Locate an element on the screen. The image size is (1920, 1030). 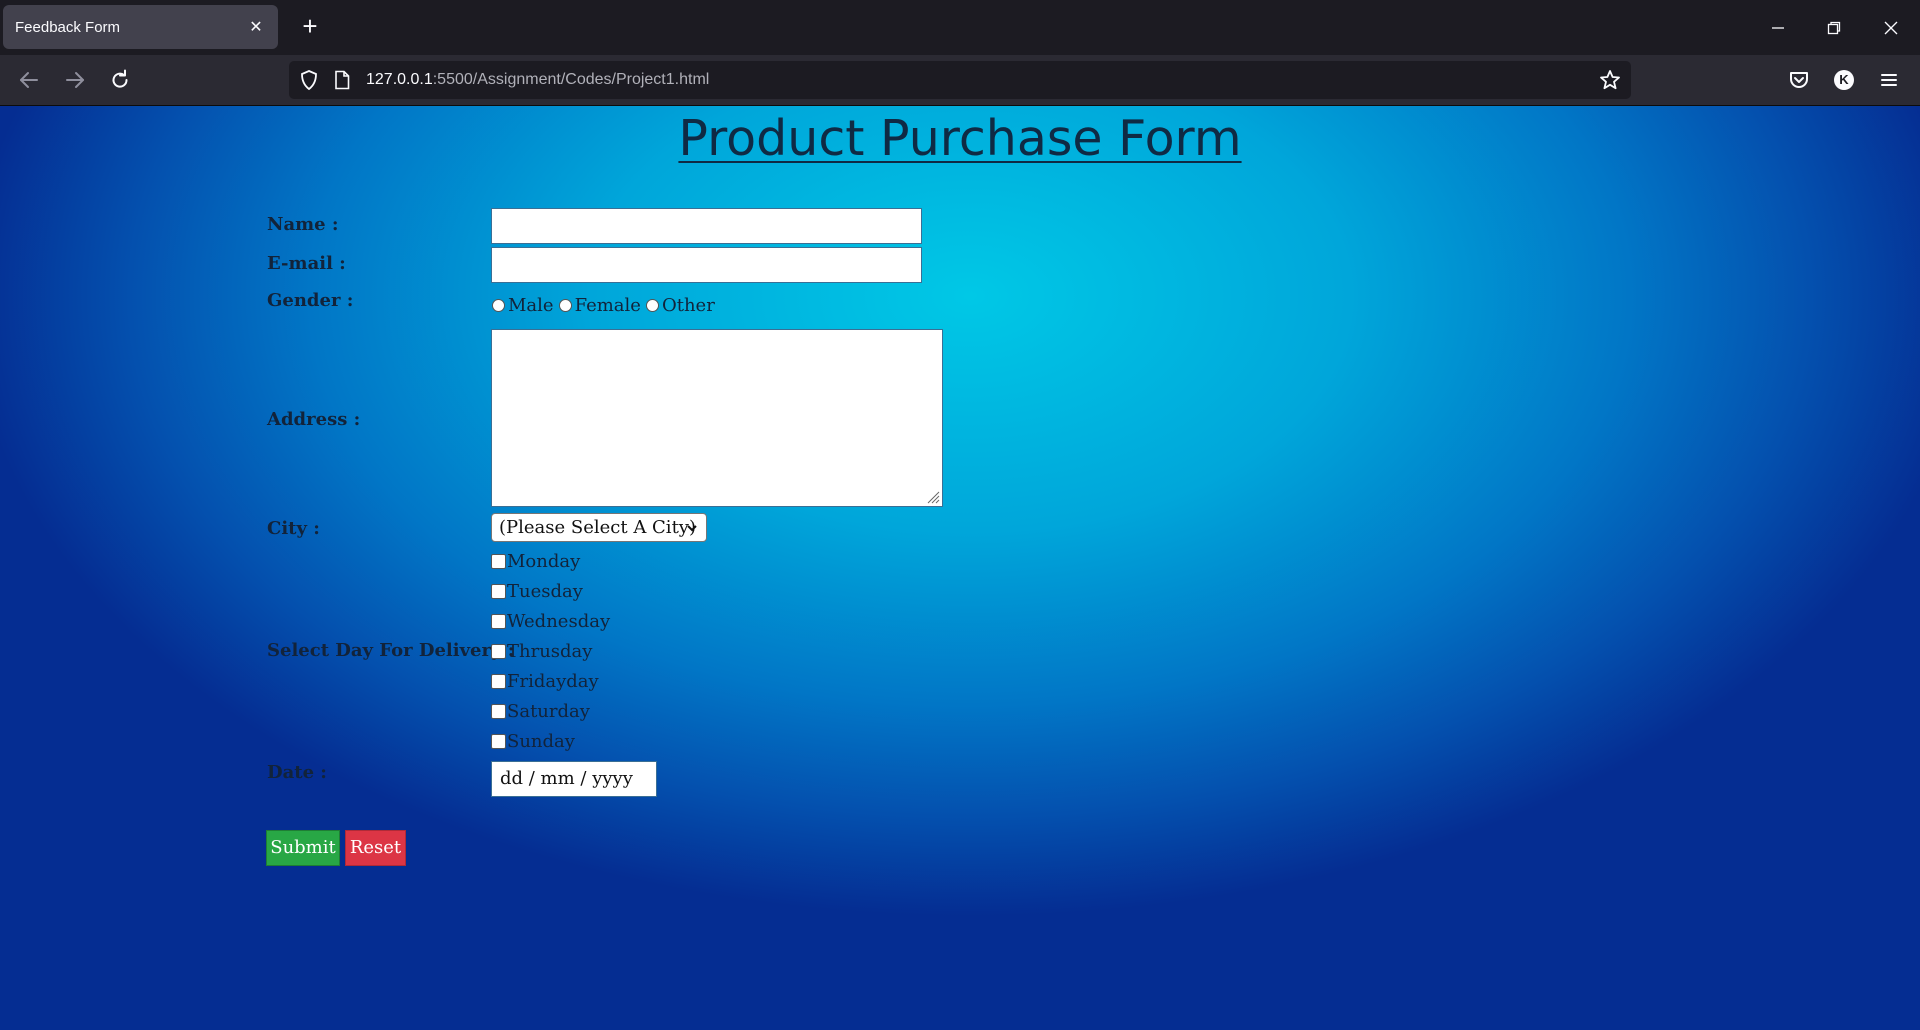
tab-title: Feedback Form is located at coordinates (68, 27).